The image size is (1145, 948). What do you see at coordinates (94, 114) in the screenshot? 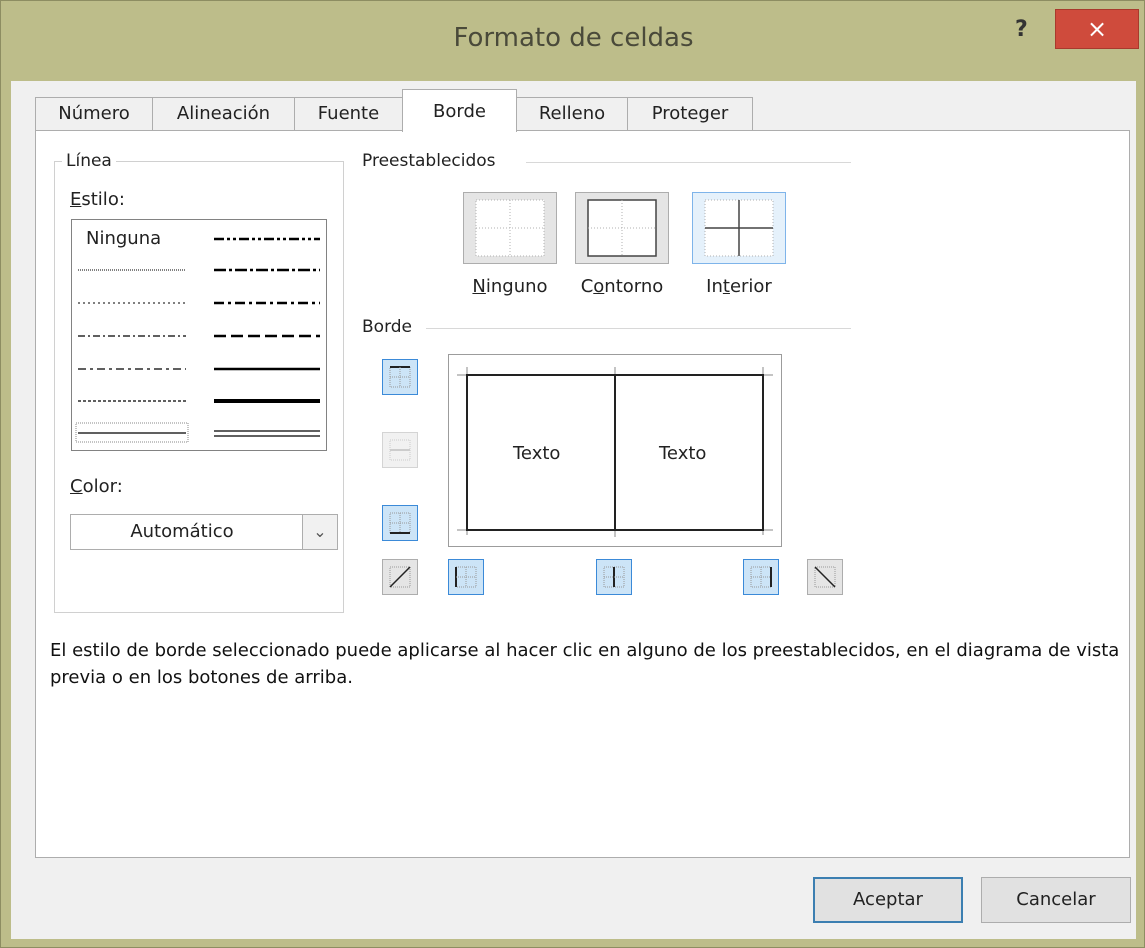
I see `tab-numero: Número` at bounding box center [94, 114].